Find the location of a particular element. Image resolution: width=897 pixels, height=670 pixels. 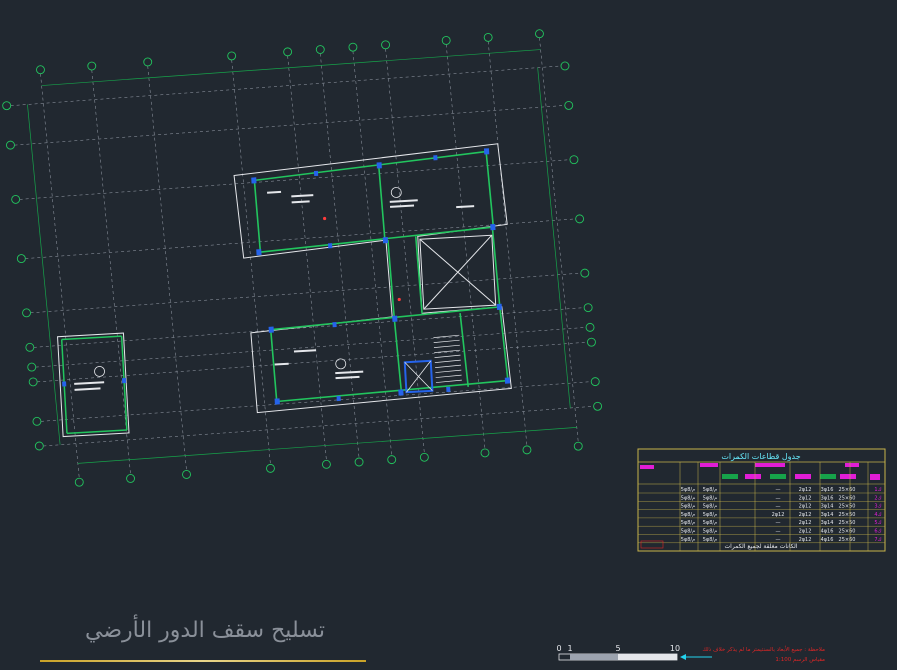

schedule-title: جدول قطاعات الكمرات is located at coordinates (760, 456).